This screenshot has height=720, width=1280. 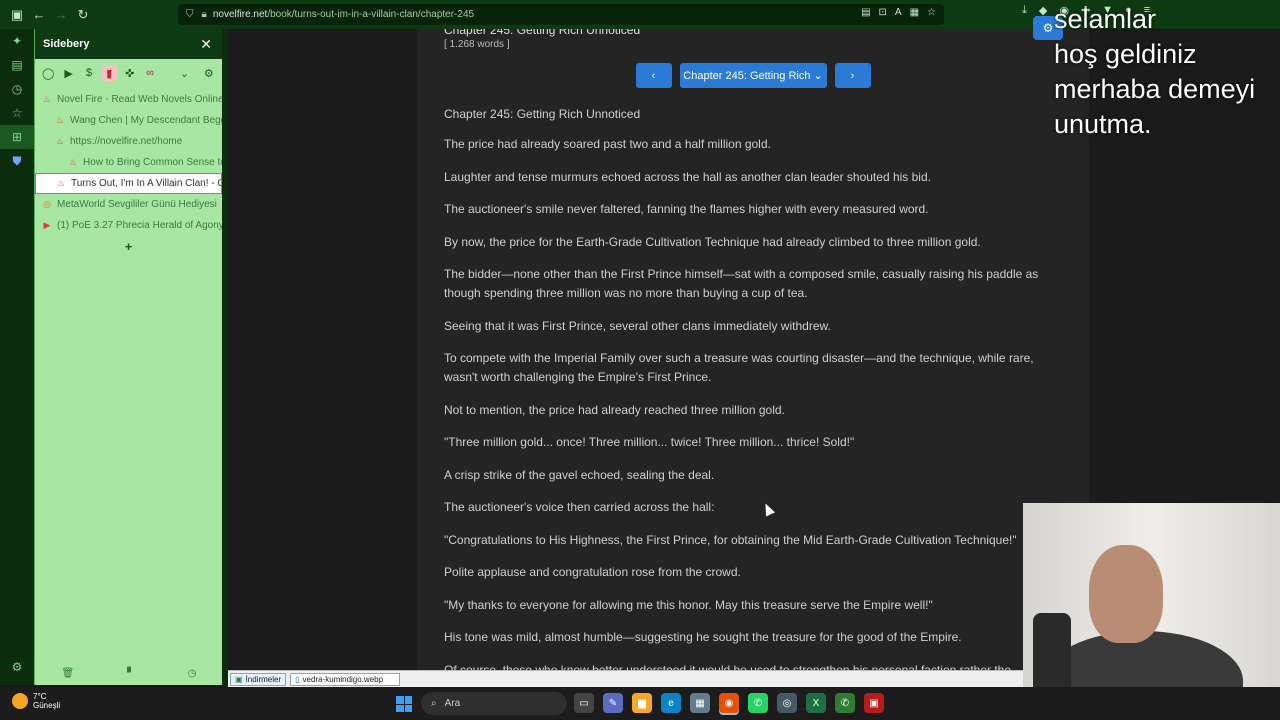 I want to click on extensions-icon: ▦, so click(x=914, y=12).